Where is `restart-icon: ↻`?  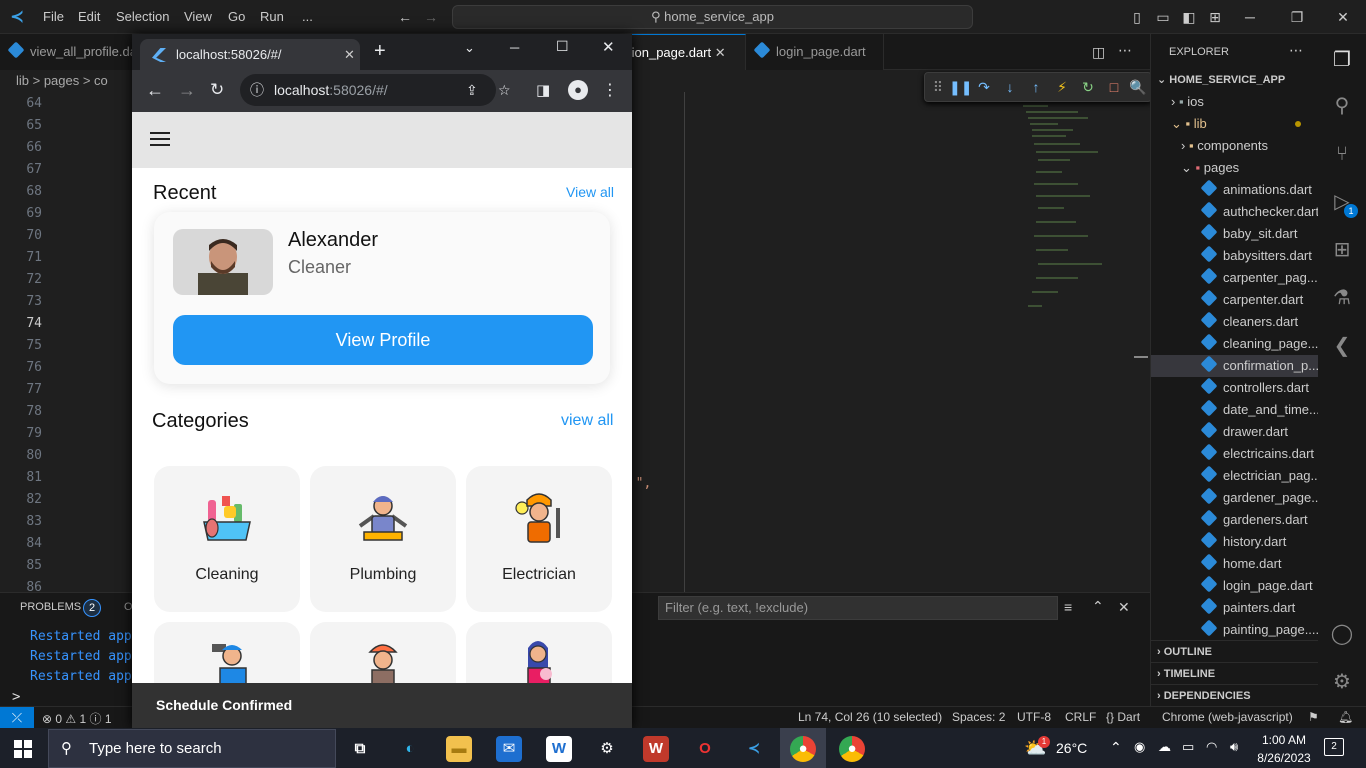 restart-icon: ↻ is located at coordinates (1088, 87).